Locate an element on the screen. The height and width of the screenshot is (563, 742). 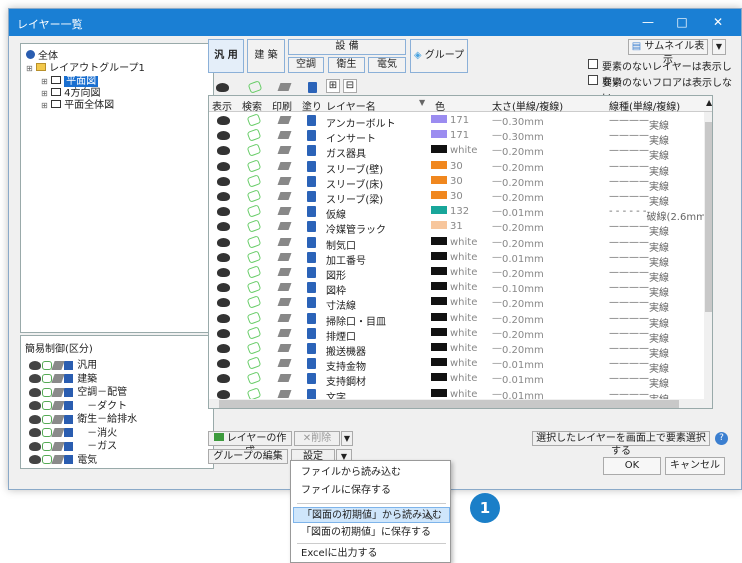
thumbnail-dropdown-button: ▼ is located at coordinates (719, 47).